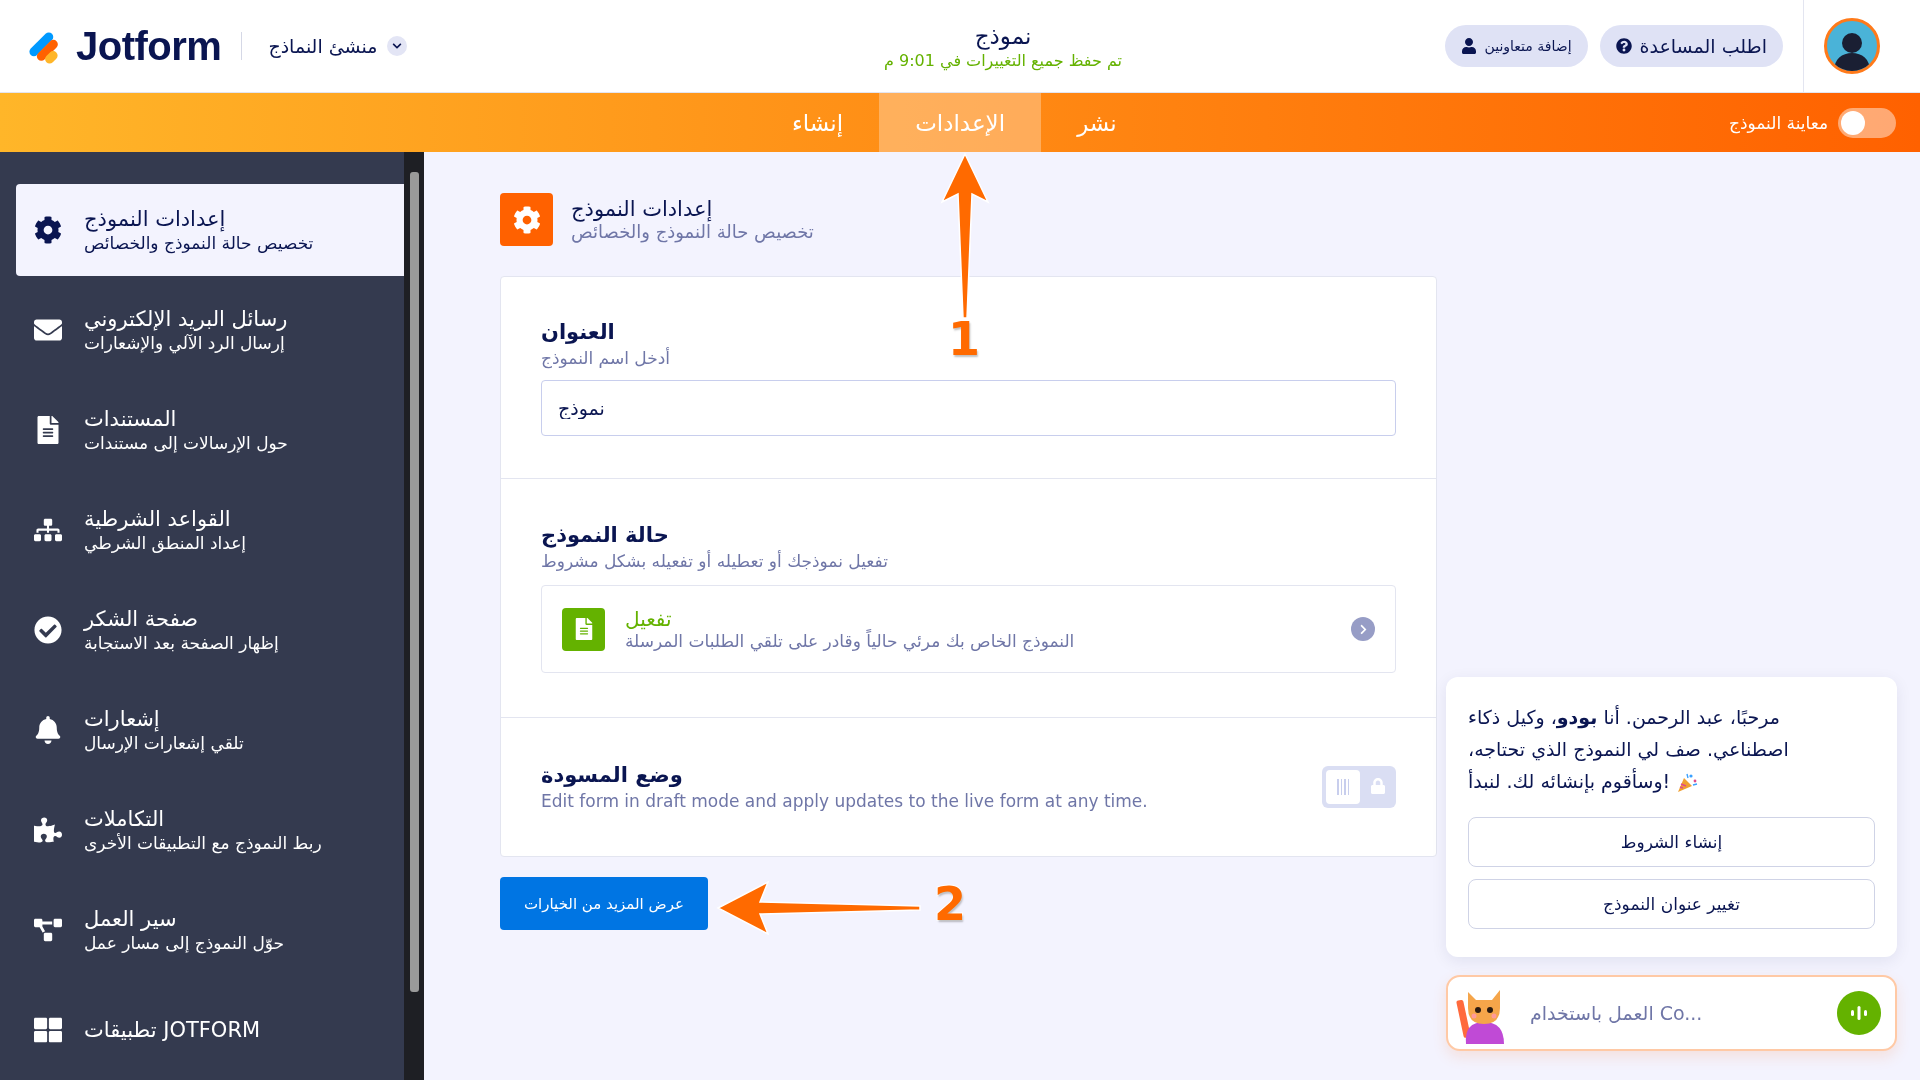  Describe the element at coordinates (164, 743) in the screenshot. I see `item-subtitle: تلقي إشعارات الإرسال` at that location.